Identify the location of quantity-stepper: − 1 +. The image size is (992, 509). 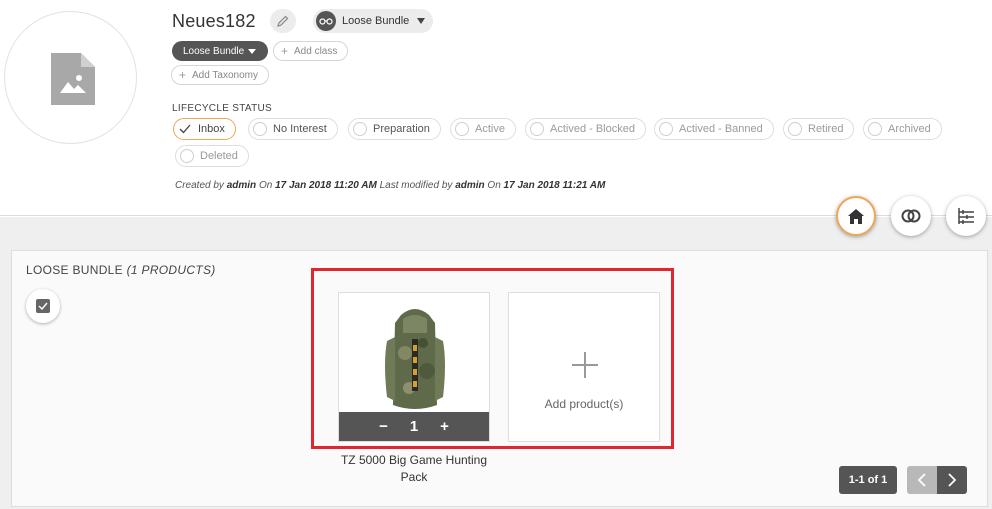
(414, 426).